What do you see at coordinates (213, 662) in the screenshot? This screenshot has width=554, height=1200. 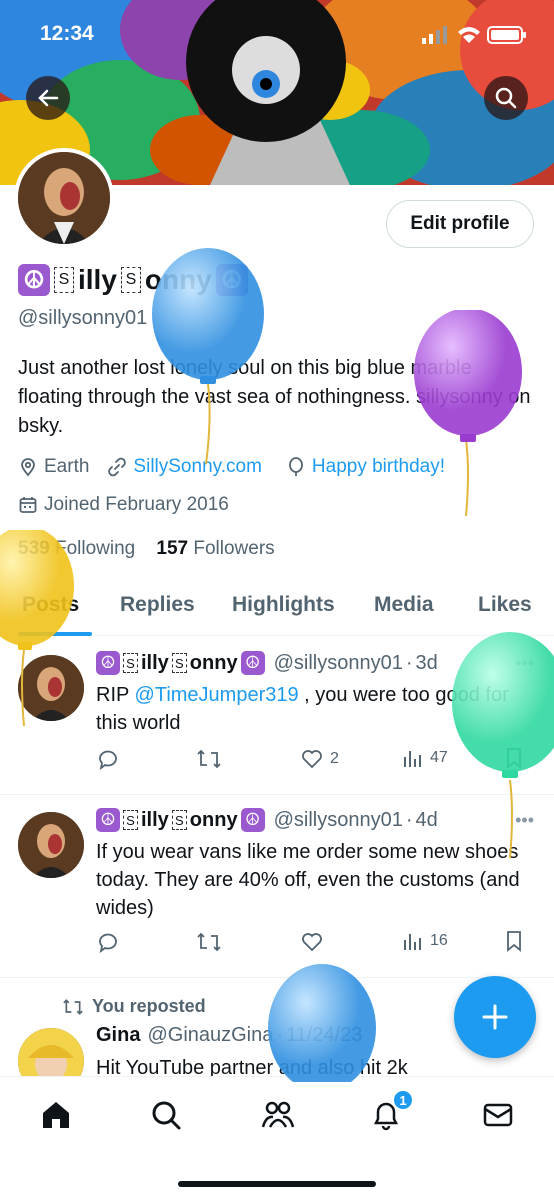 I see `post-author-part: onny` at bounding box center [213, 662].